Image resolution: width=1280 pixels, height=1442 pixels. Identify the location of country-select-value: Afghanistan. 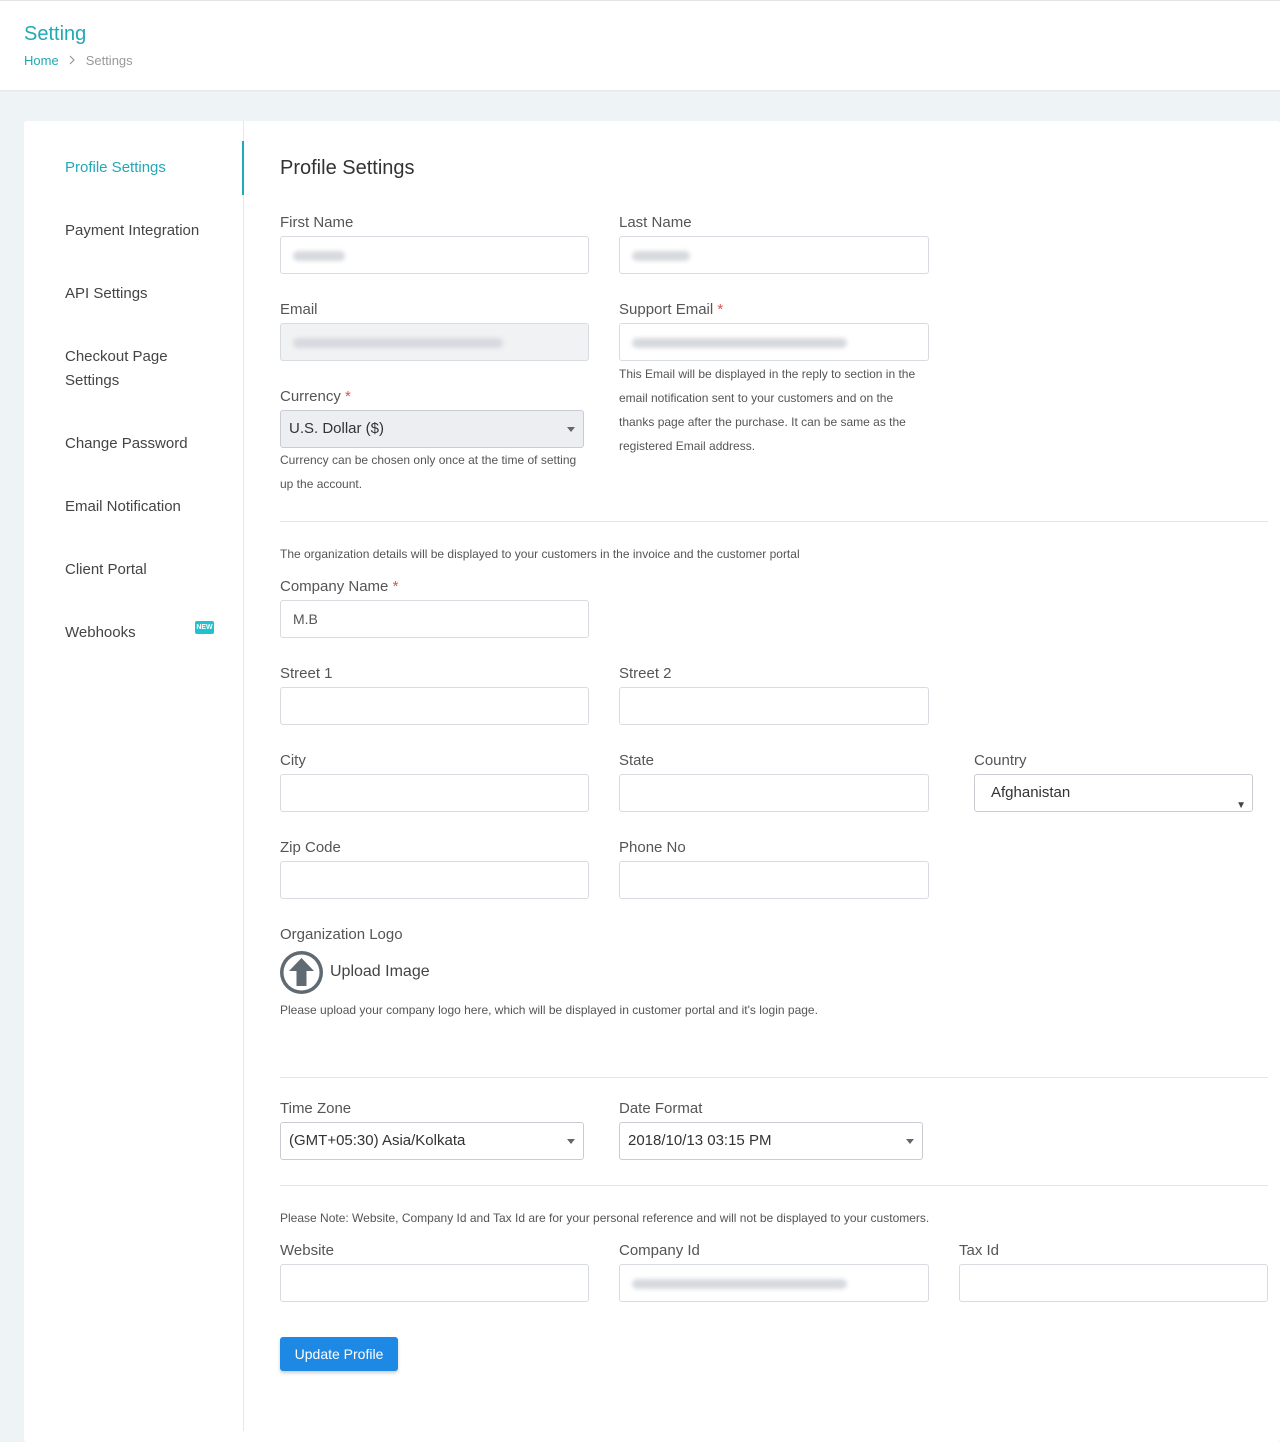
(1031, 792).